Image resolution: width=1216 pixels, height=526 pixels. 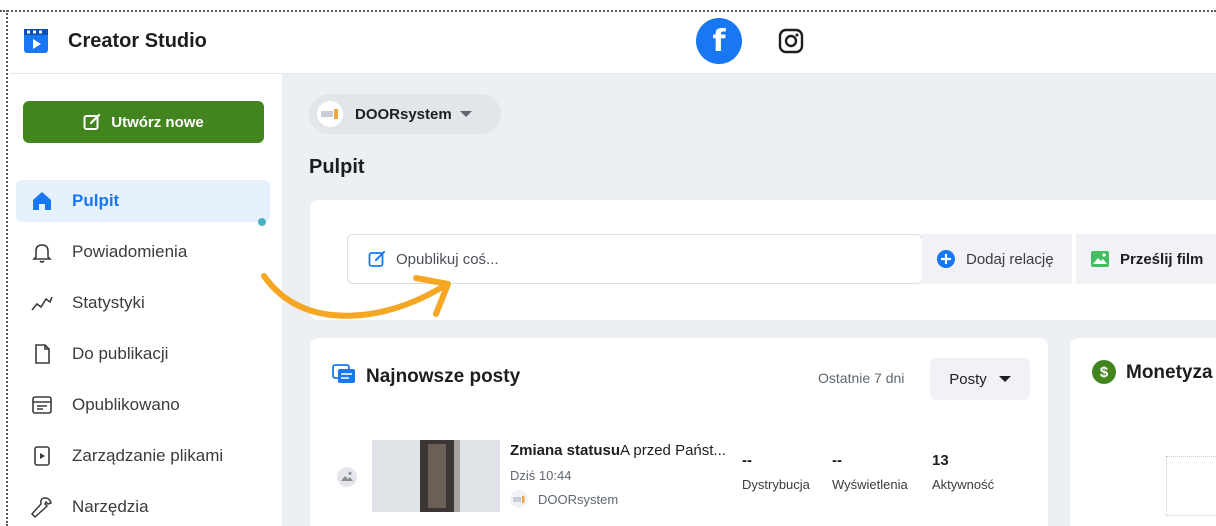 What do you see at coordinates (36, 41) in the screenshot?
I see `creator-studio-logo-icon` at bounding box center [36, 41].